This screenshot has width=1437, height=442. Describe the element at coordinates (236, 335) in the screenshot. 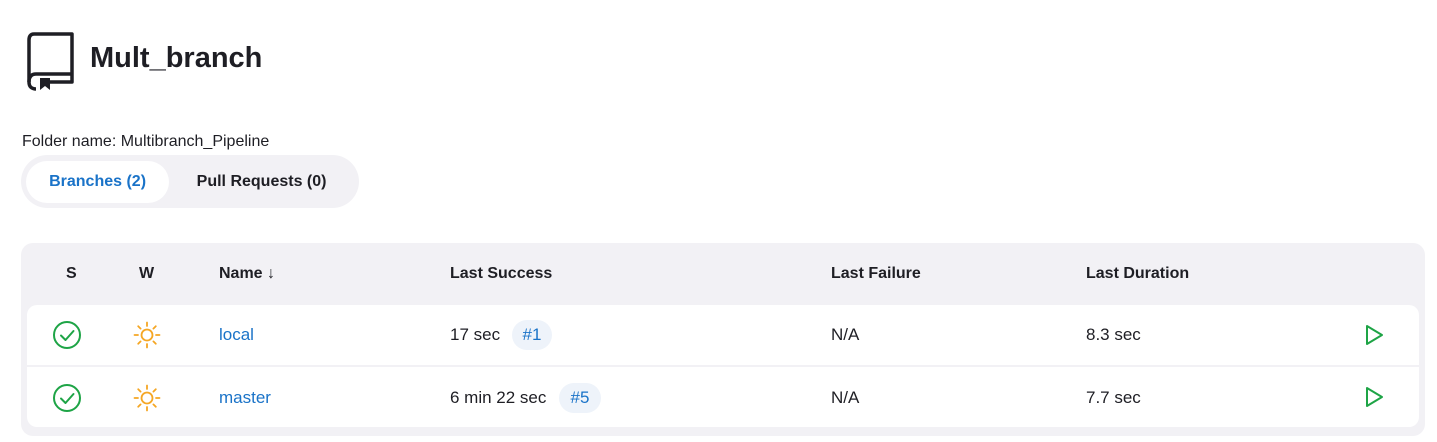

I see `branch-name-link: local` at that location.